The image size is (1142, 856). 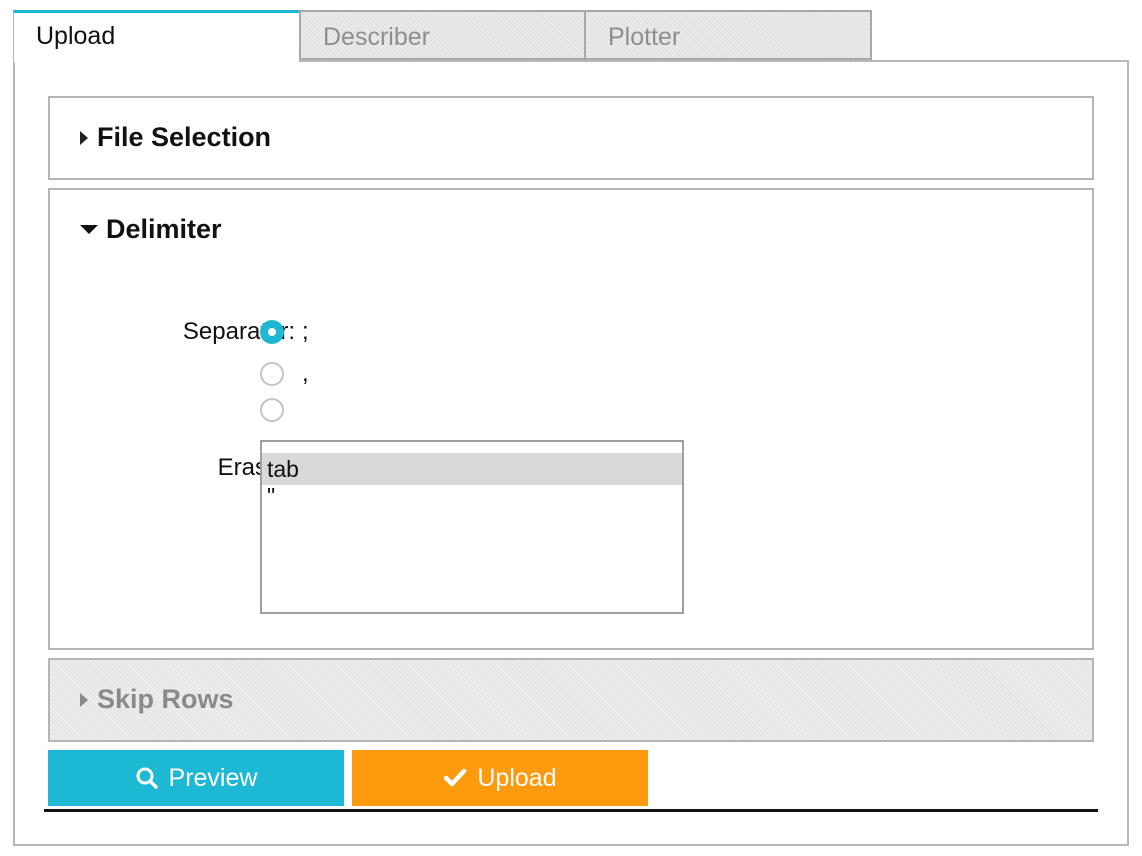 I want to click on upload-label: Upload, so click(x=517, y=777).